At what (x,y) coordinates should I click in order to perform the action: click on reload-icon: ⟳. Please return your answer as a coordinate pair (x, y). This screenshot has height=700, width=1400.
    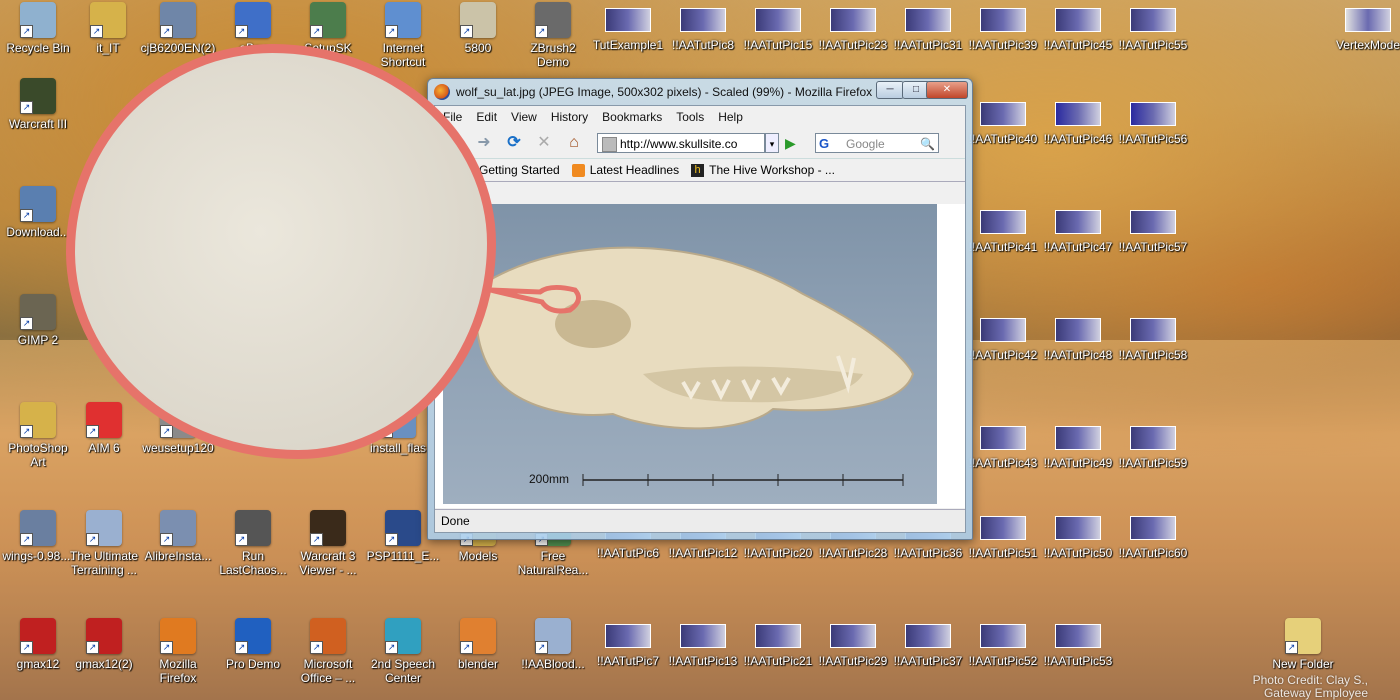
    Looking at the image, I should click on (514, 143).